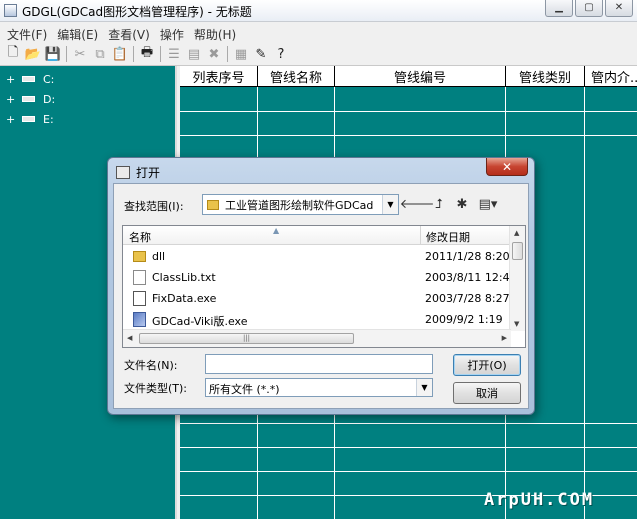  What do you see at coordinates (318, 33) in the screenshot?
I see `menu-bar: 文件(F) 编辑(E) 查看(V) 操作 帮助(H)` at bounding box center [318, 33].